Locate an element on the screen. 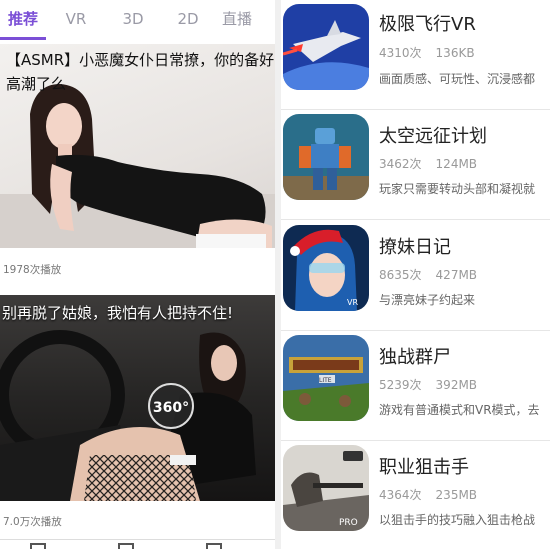 The width and height of the screenshot is (550, 549). video-title-overlay: 【ASMR】小恶魔女仆日常撩，你的备好高潮了么 is located at coordinates (140, 72).